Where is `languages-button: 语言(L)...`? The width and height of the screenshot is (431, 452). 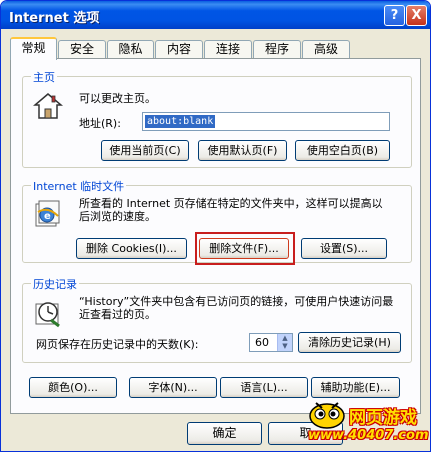
languages-button: 语言(L)... is located at coordinates (264, 387).